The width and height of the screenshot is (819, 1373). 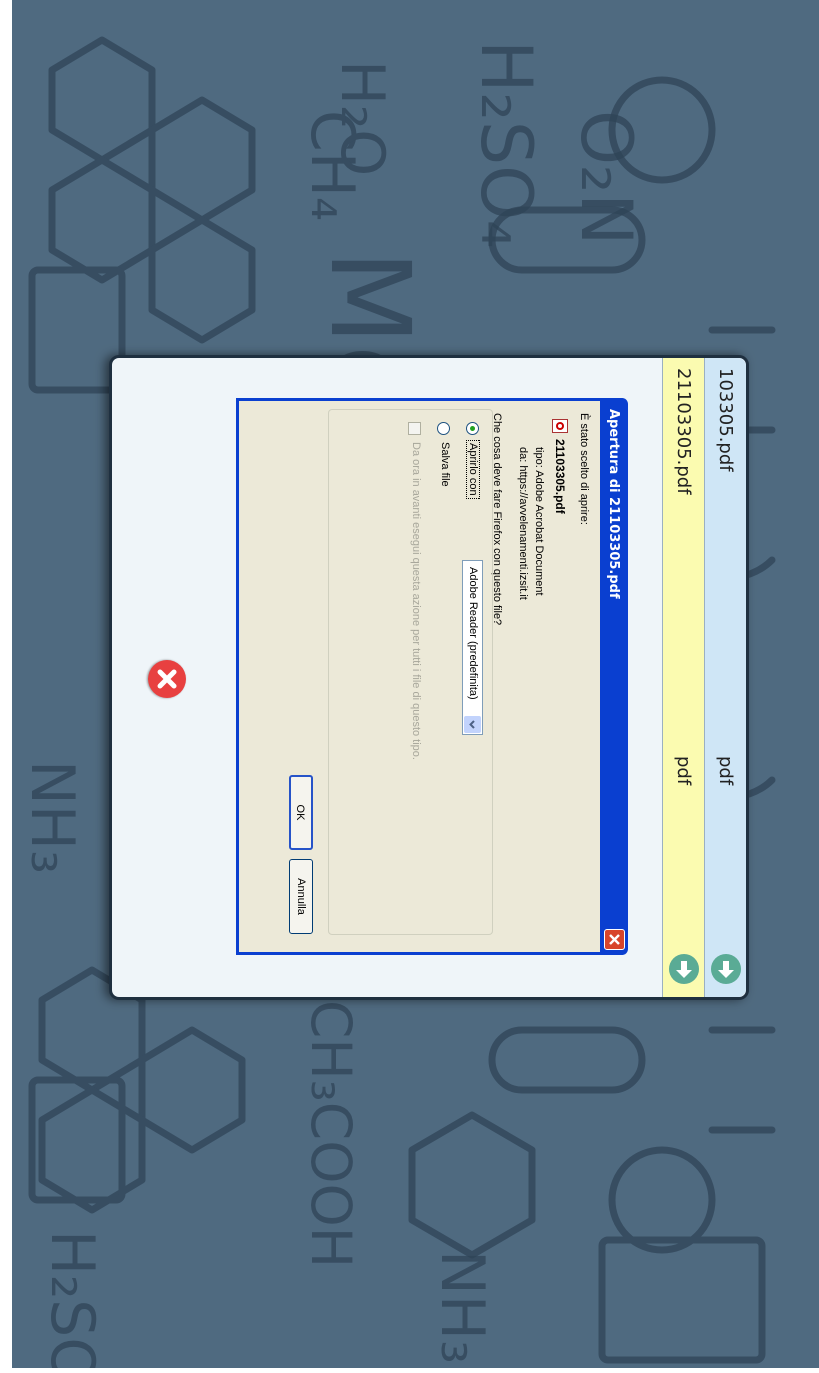 I want to click on open-with-radio, so click(x=472, y=428).